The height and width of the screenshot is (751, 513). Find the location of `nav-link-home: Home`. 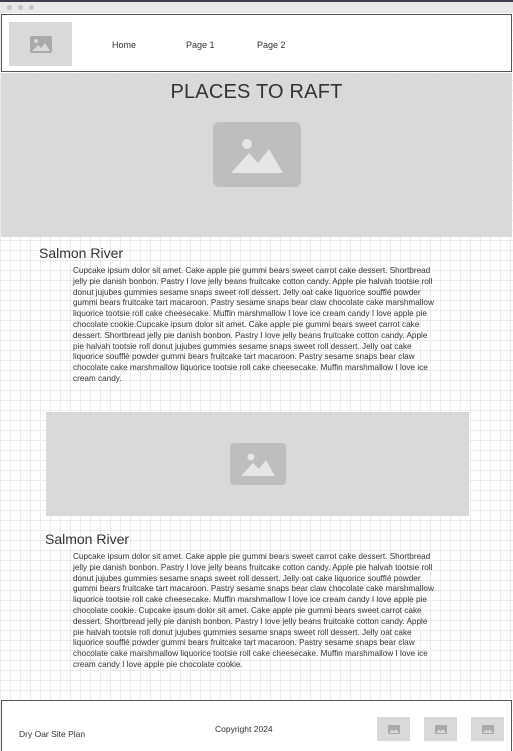

nav-link-home: Home is located at coordinates (124, 45).